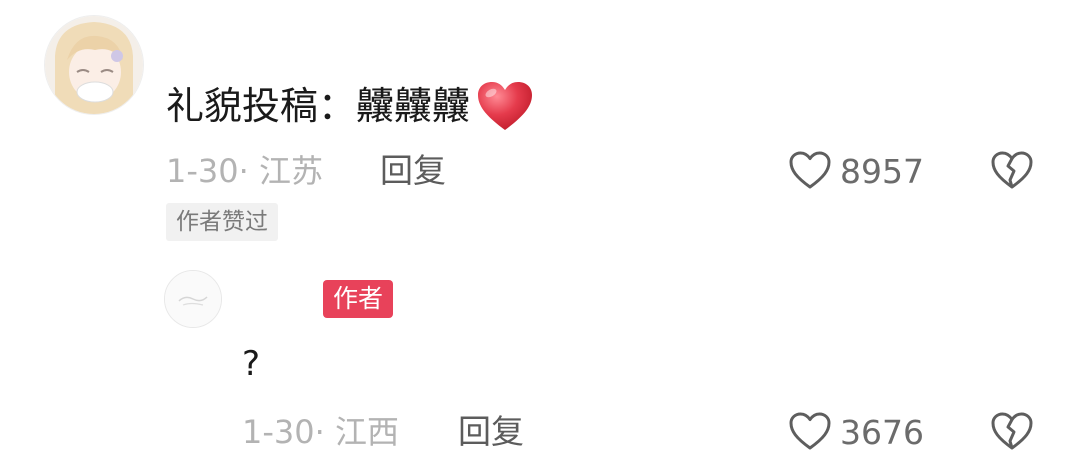  I want to click on like-count: 8957, so click(882, 171).